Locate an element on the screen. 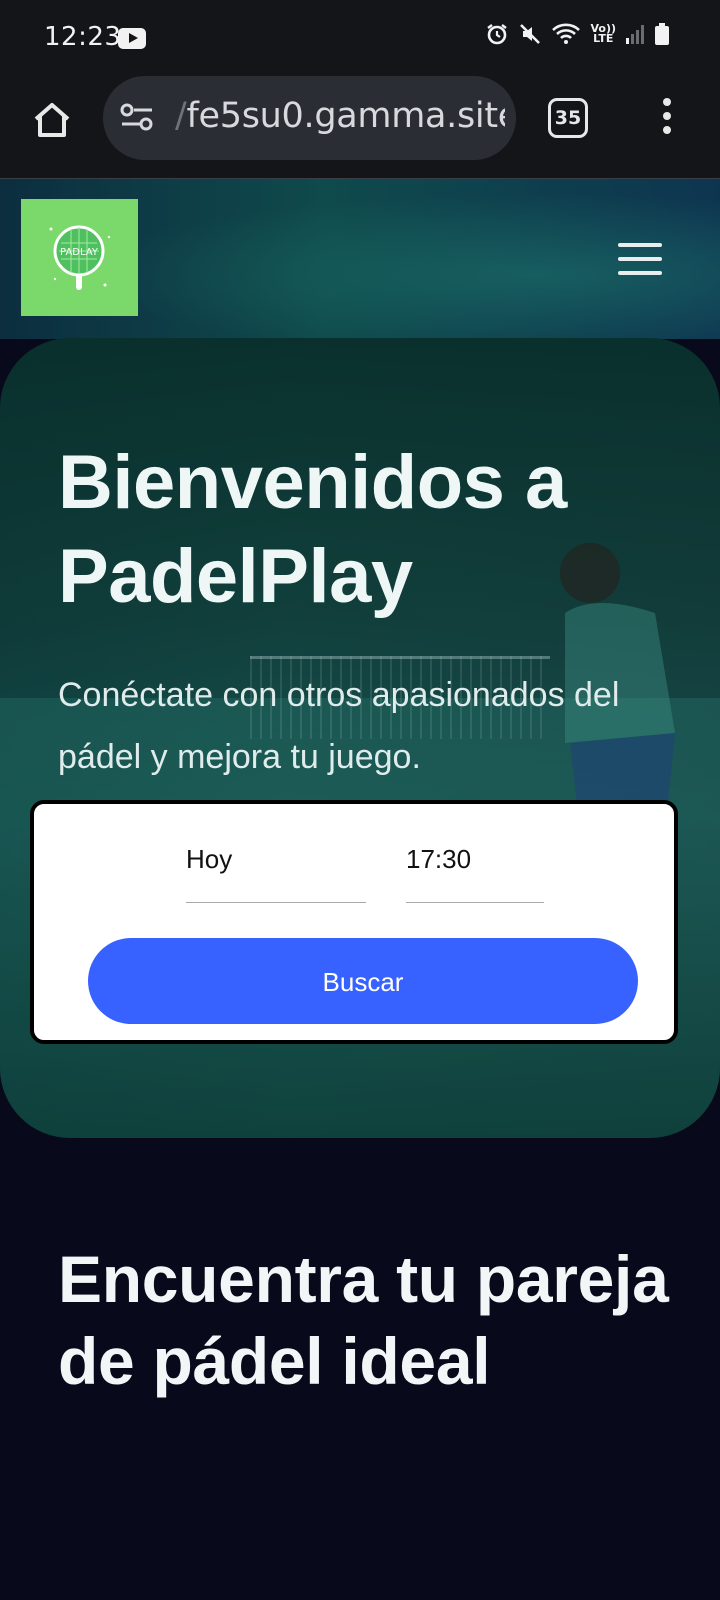 The height and width of the screenshot is (1600, 720). mute-icon is located at coordinates (530, 34).